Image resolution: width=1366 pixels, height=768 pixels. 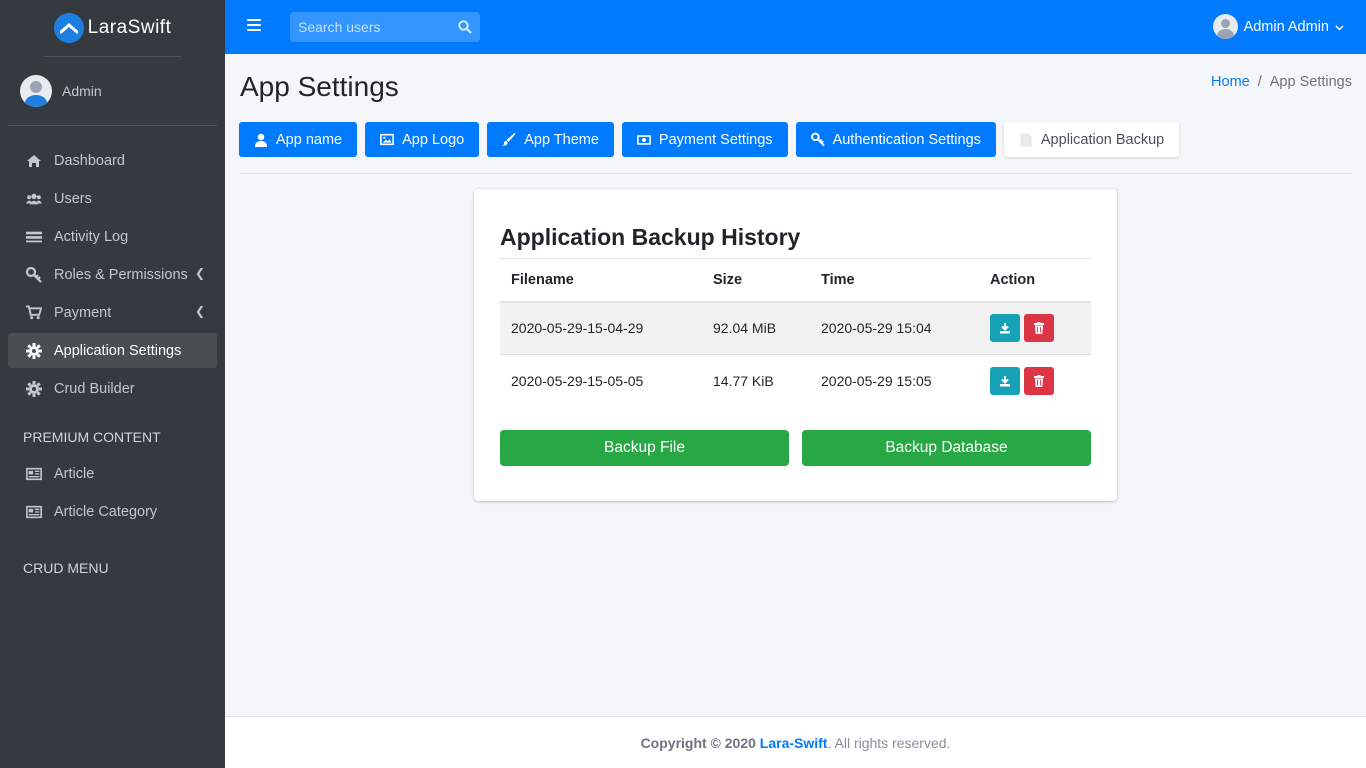 What do you see at coordinates (129, 27) in the screenshot?
I see `brand-name: LaraSwift` at bounding box center [129, 27].